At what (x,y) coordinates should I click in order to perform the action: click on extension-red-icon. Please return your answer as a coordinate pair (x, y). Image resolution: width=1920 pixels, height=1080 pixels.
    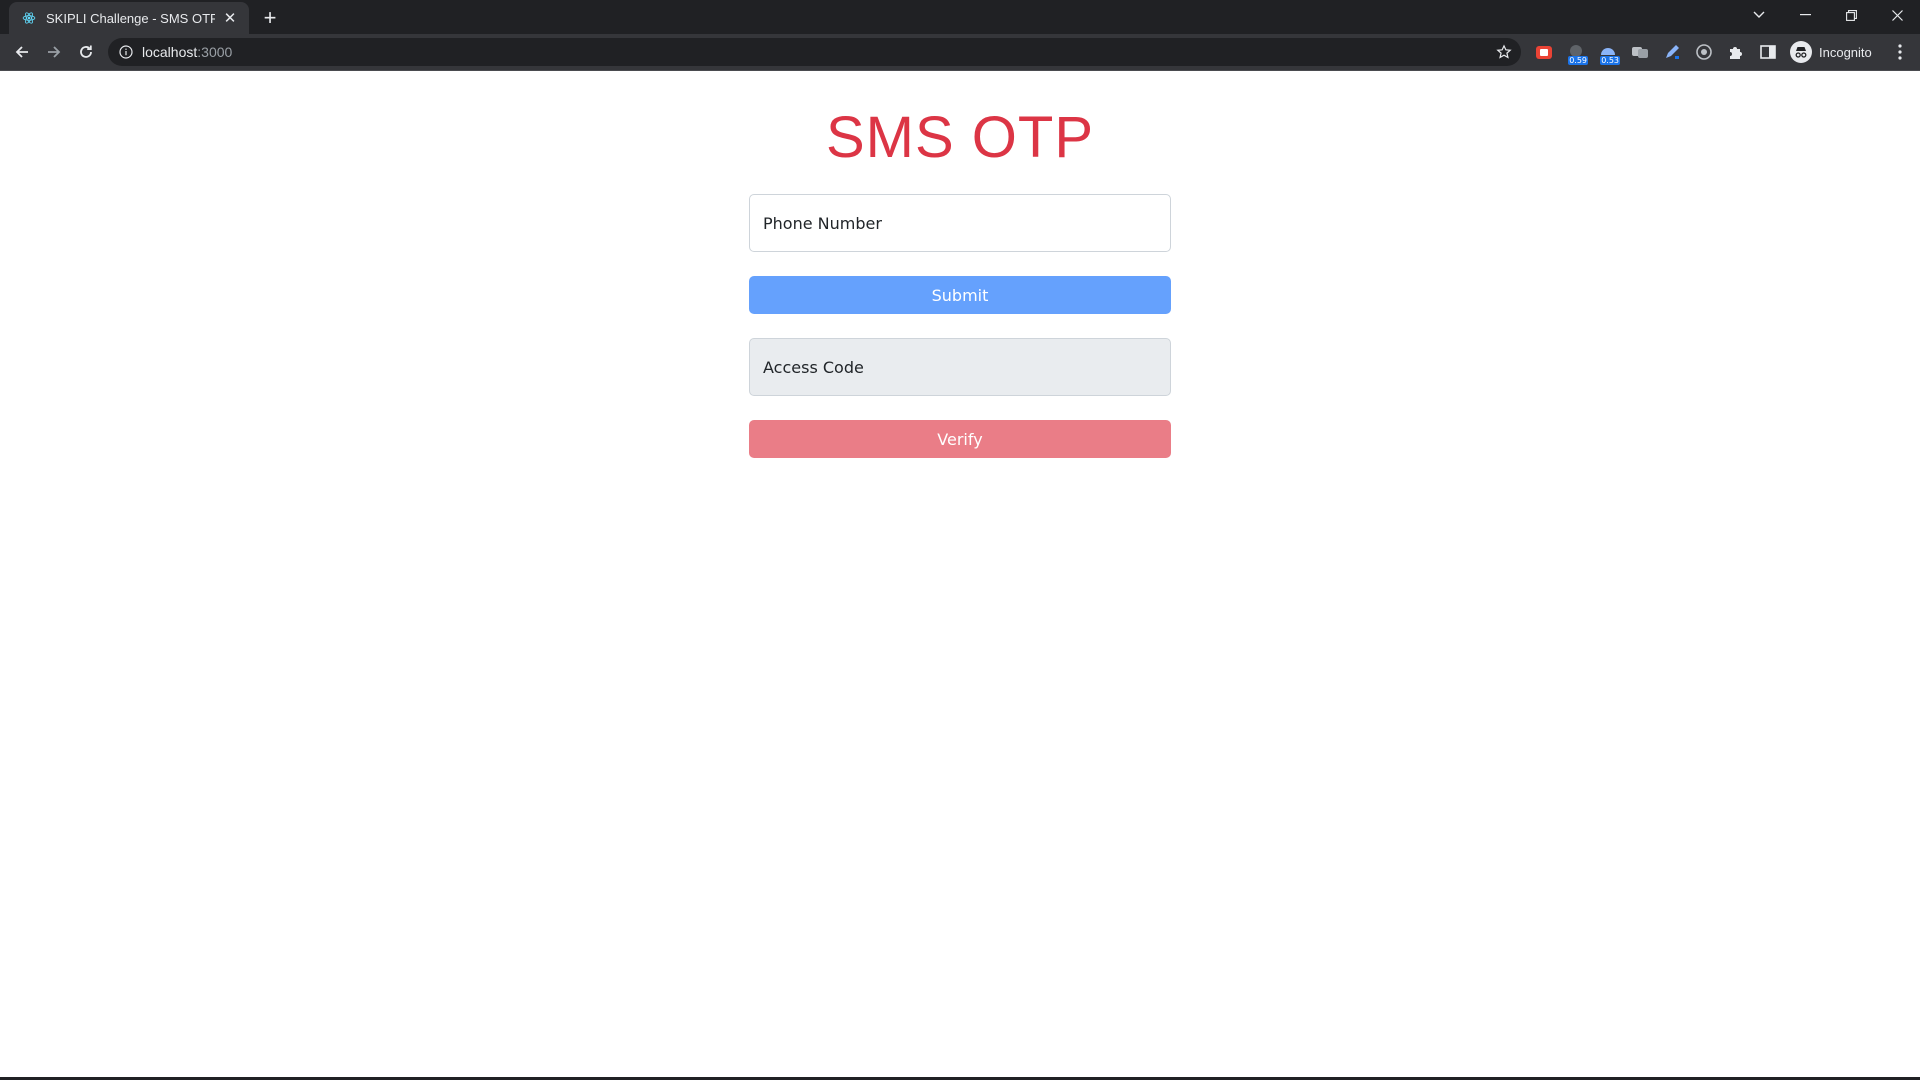
    Looking at the image, I should click on (1544, 52).